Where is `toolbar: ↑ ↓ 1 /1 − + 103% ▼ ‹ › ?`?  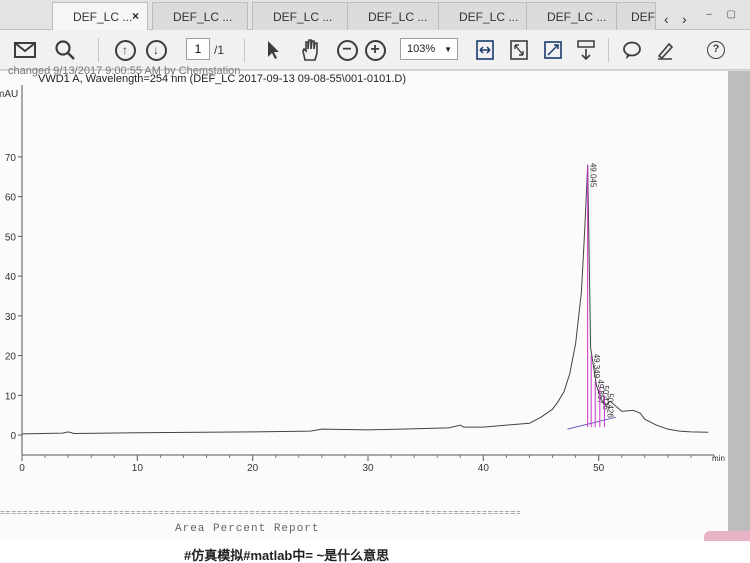 toolbar: ↑ ↓ 1 /1 − + 103% ▼ ‹ › ? is located at coordinates (375, 40).